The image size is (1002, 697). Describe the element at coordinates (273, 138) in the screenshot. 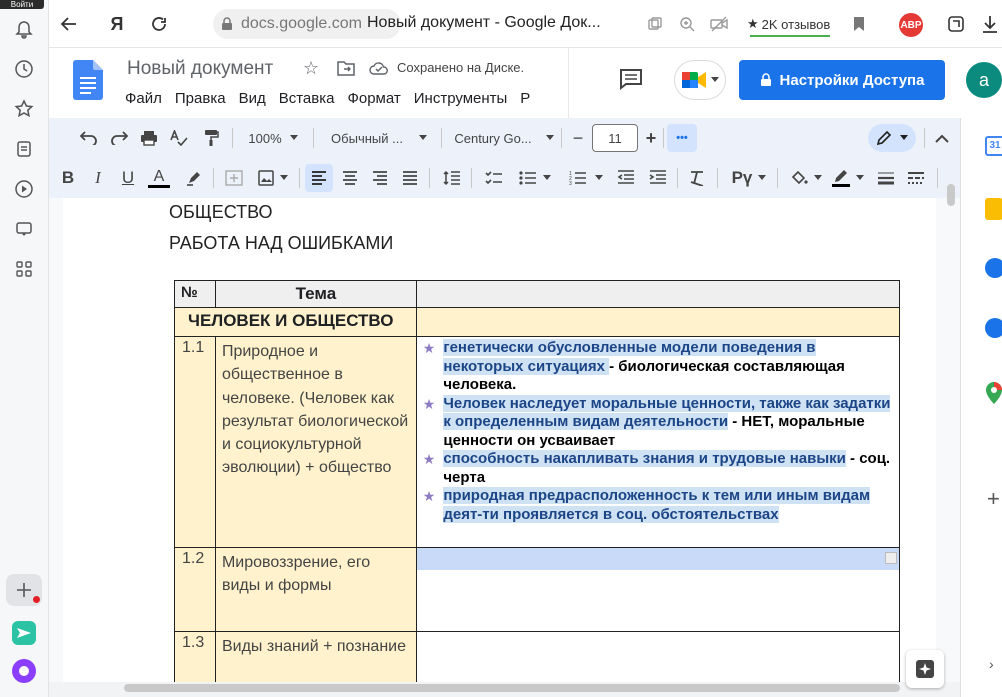

I see `zoom-select: 100%` at that location.